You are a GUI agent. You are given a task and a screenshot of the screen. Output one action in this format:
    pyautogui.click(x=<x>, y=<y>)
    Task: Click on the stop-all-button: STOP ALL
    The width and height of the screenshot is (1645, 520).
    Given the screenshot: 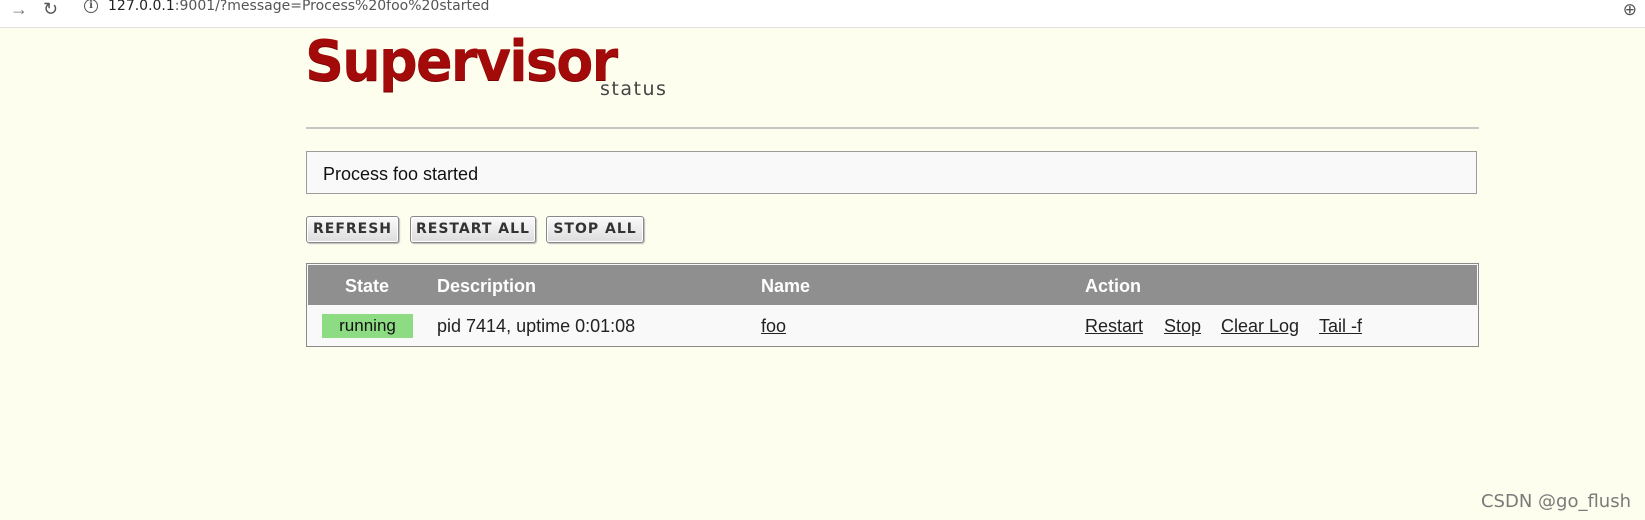 What is the action you would take?
    pyautogui.click(x=595, y=229)
    